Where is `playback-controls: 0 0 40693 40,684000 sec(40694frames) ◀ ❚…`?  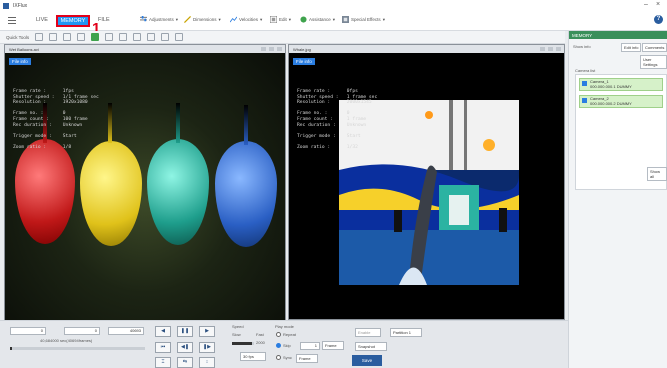
playback-controls: 0 0 40693 40,684000 sec(40694frames) ◀ ❚… is located at coordinates (284, 344).